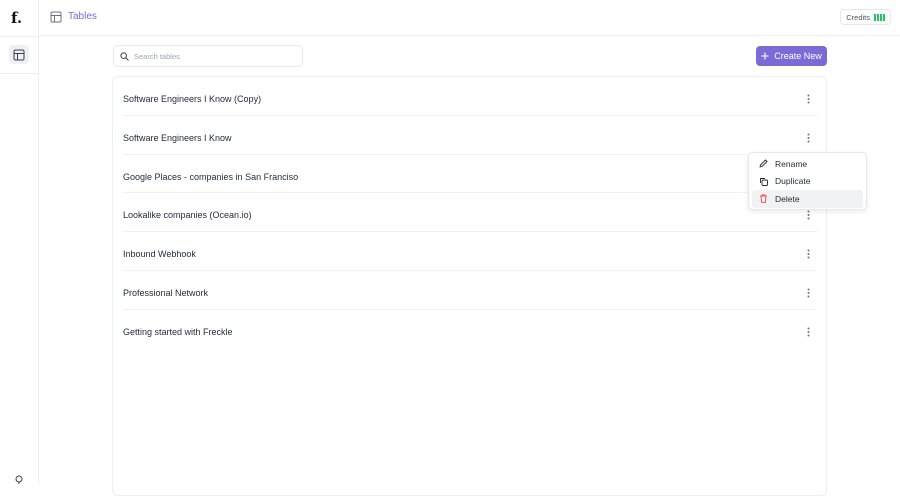 The height and width of the screenshot is (496, 900). Describe the element at coordinates (764, 181) in the screenshot. I see `copy-icon` at that location.